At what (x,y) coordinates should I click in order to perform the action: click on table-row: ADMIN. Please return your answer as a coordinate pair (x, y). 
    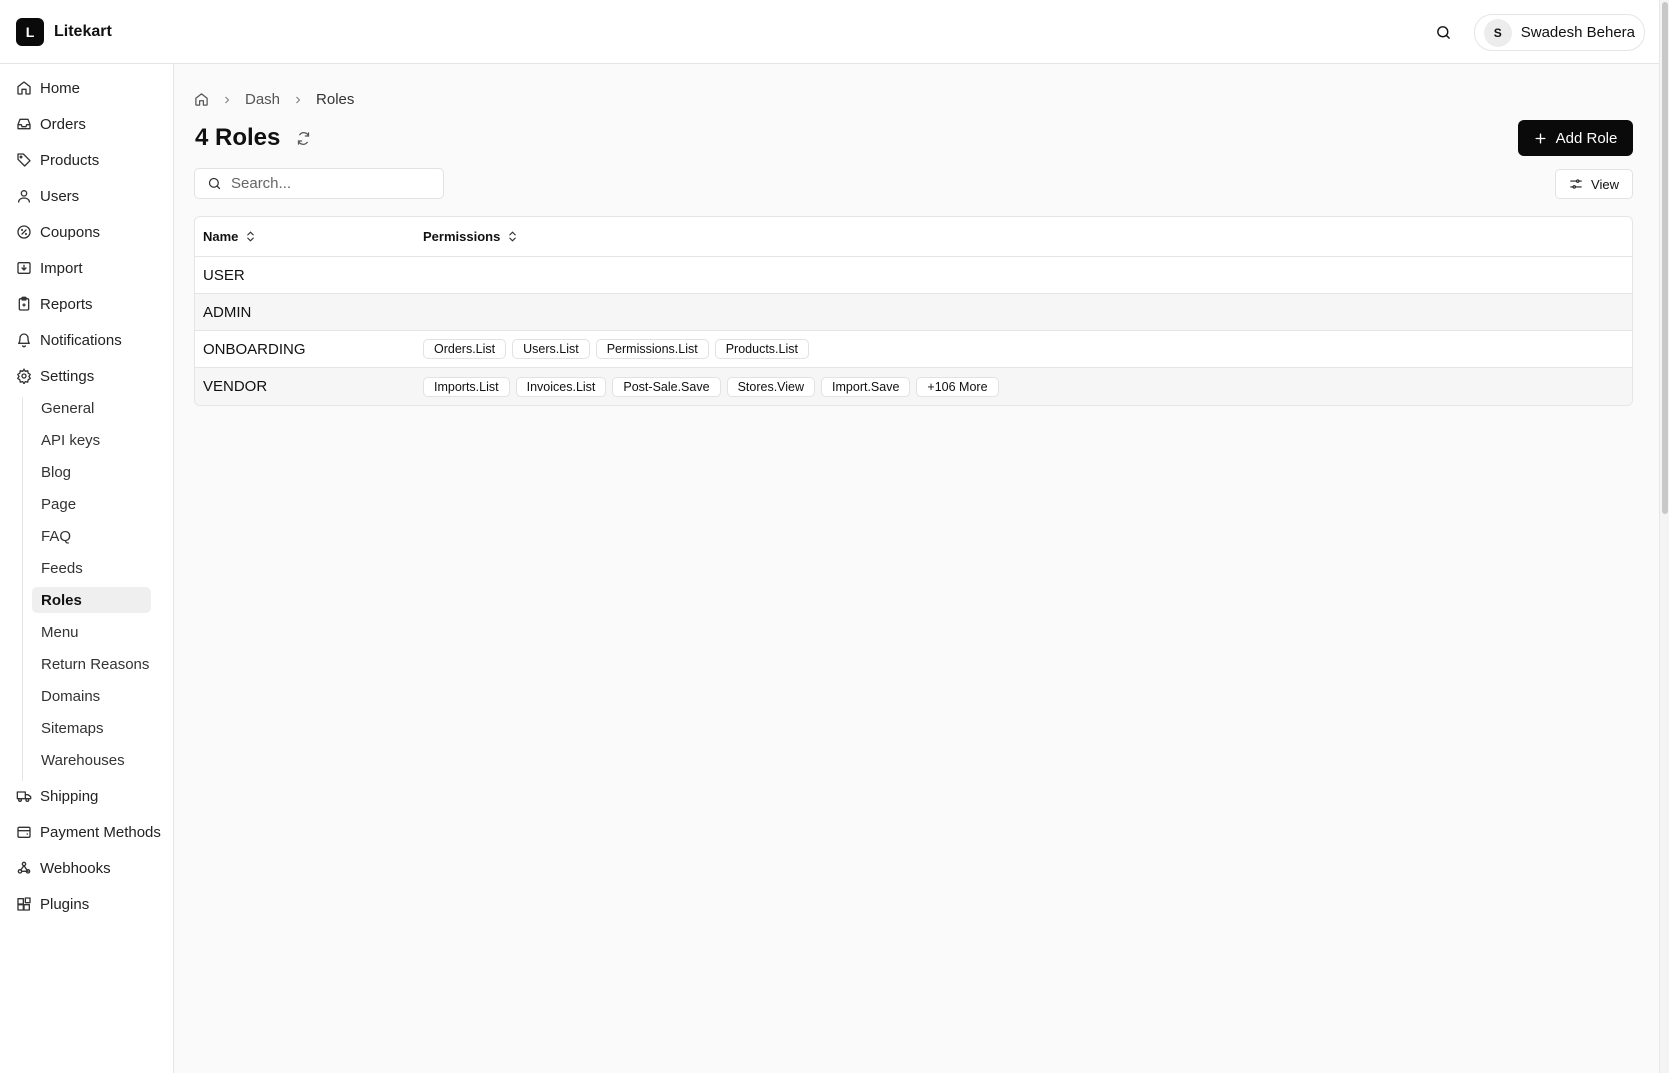
    Looking at the image, I should click on (913, 312).